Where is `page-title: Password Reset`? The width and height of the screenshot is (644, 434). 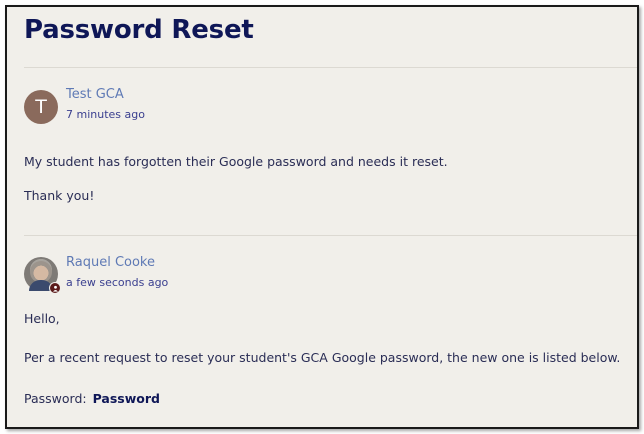
page-title: Password Reset is located at coordinates (139, 30).